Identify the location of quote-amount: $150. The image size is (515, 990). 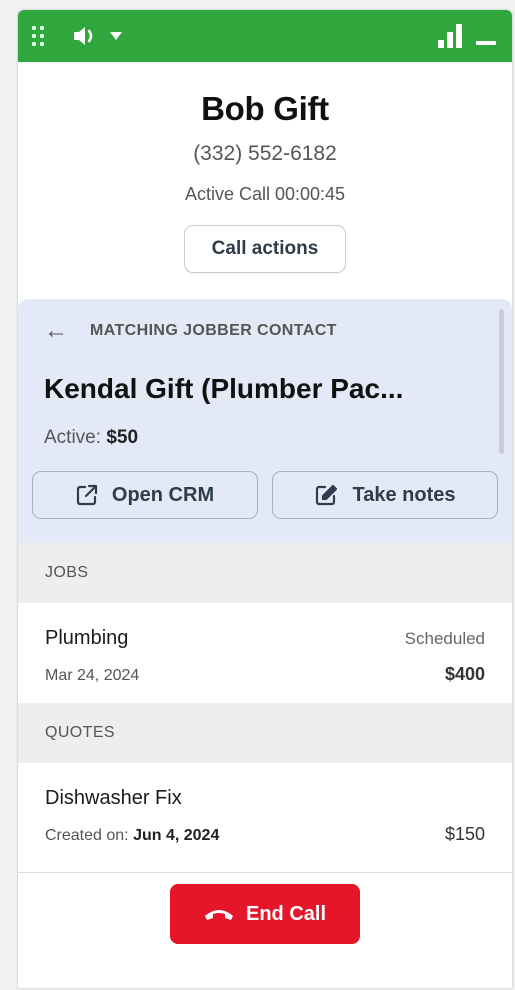
(464, 834).